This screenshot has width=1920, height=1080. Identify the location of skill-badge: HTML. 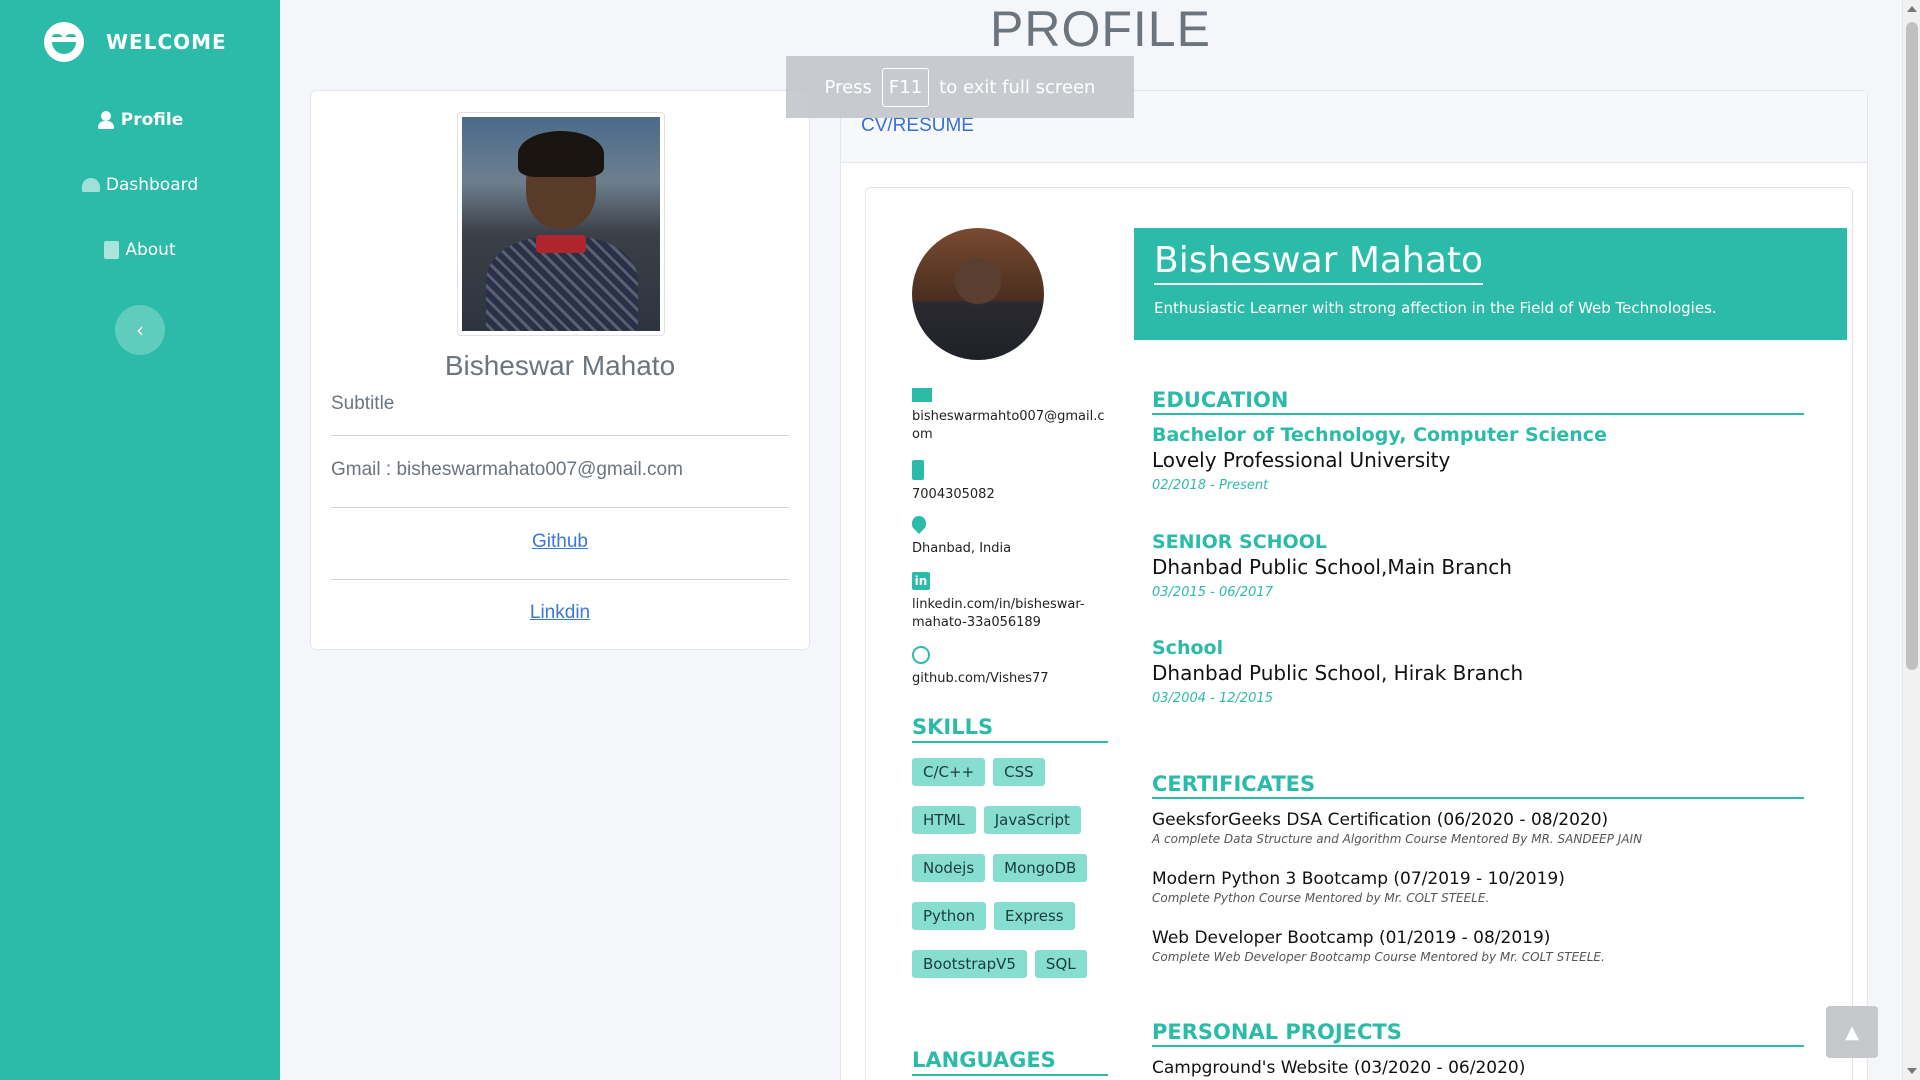
(944, 820).